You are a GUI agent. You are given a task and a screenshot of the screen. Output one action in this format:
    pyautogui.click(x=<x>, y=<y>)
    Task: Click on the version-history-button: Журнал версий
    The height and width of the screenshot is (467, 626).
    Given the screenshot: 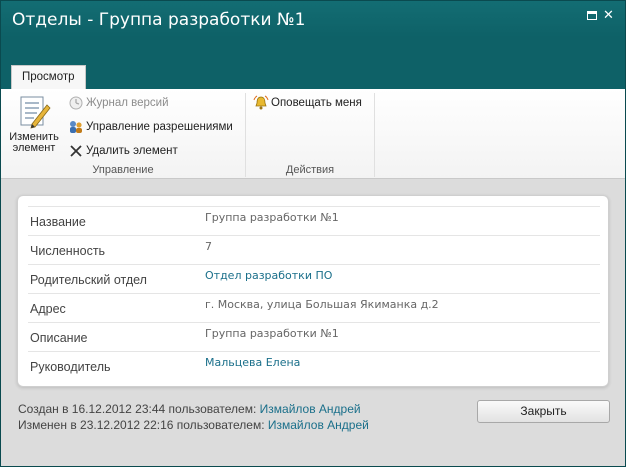 What is the action you would take?
    pyautogui.click(x=118, y=103)
    